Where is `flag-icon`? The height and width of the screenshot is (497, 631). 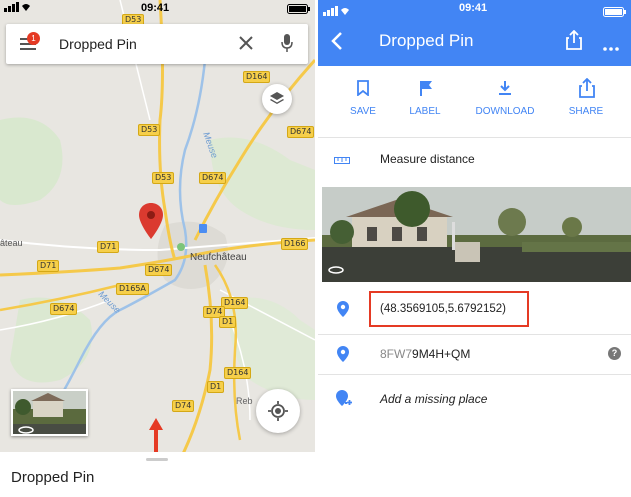 flag-icon is located at coordinates (426, 90).